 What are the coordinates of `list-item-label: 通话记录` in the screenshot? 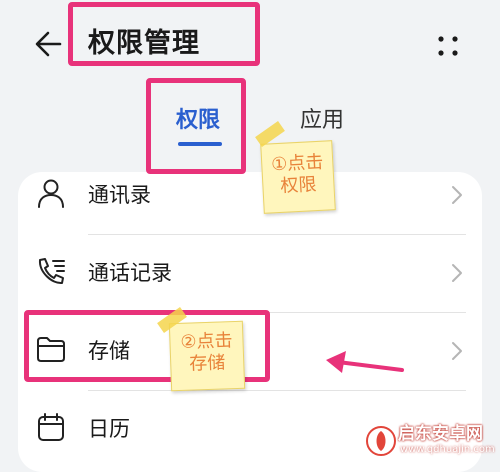 It's located at (130, 273).